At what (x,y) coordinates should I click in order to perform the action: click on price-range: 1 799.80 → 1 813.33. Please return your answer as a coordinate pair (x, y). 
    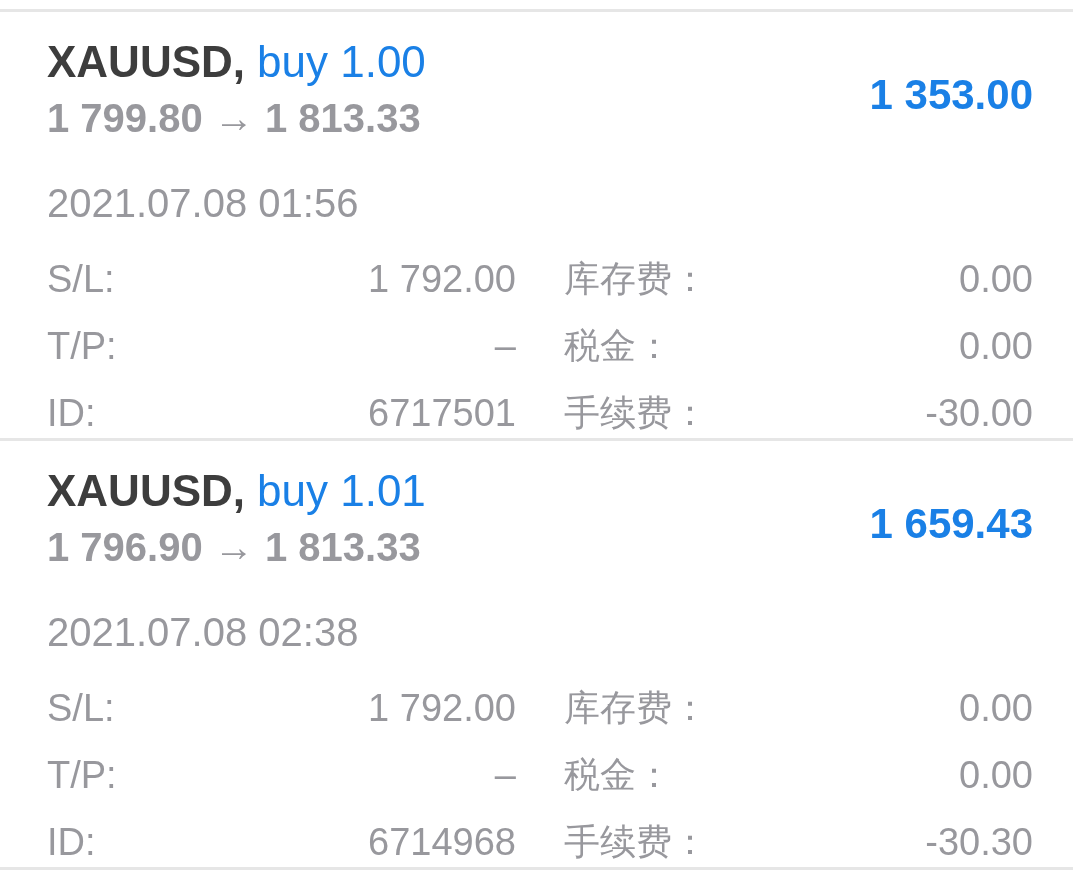
    Looking at the image, I should click on (234, 118).